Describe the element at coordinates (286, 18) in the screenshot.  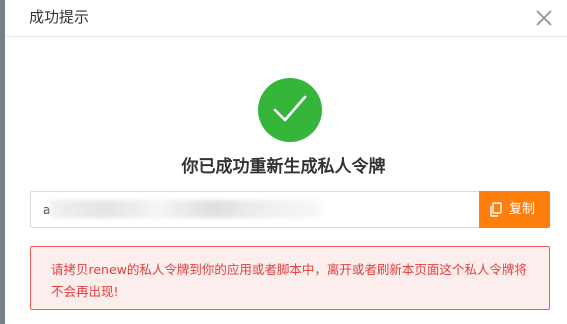
I see `dialog-header: 成功提示` at that location.